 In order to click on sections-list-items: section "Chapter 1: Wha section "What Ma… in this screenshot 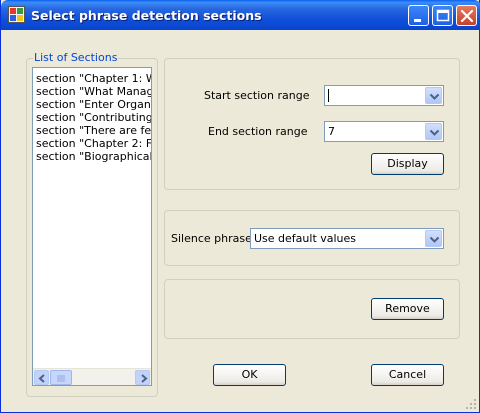, I will do `click(92, 115)`.